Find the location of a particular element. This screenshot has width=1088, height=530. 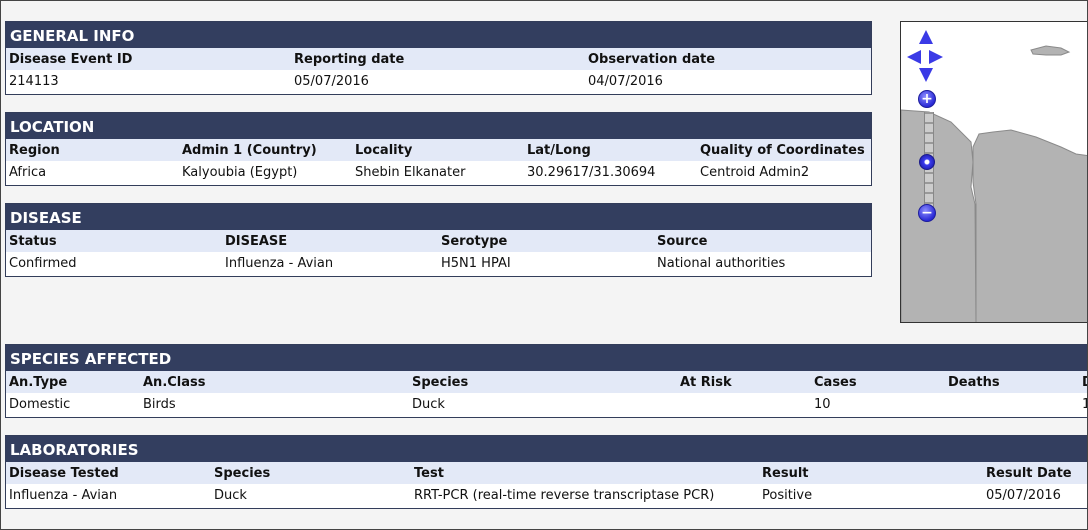

an-type-value: Domestic is located at coordinates (73, 404).